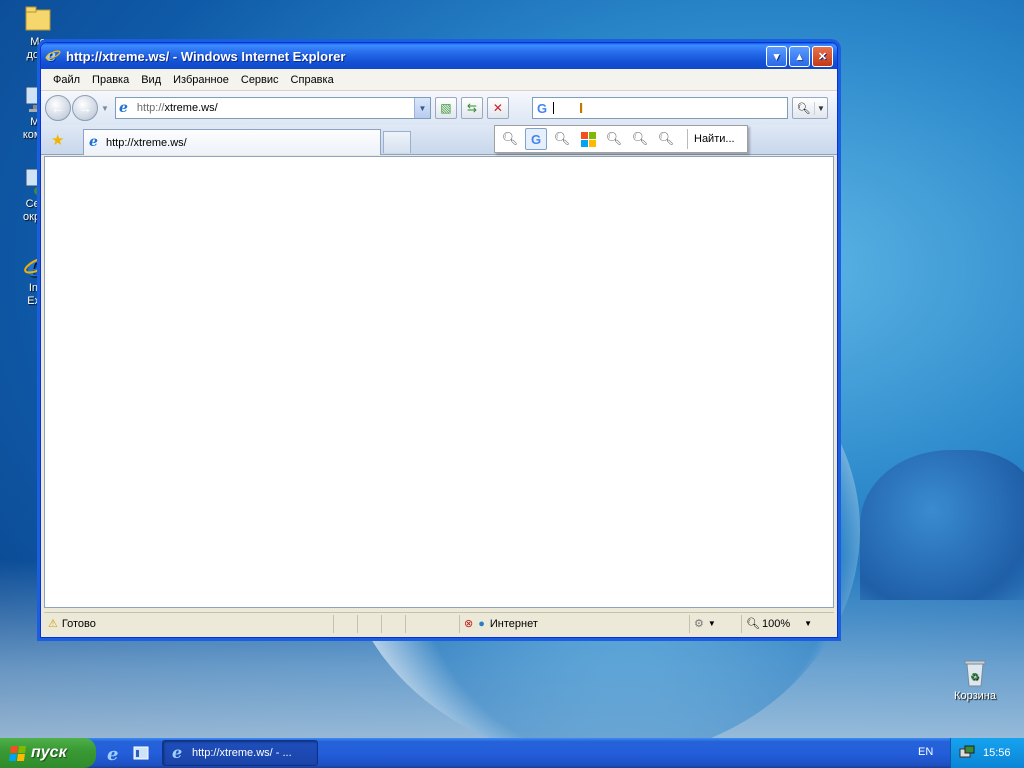 The image size is (1024, 768). I want to click on text-cursor-icon: I, so click(581, 108).